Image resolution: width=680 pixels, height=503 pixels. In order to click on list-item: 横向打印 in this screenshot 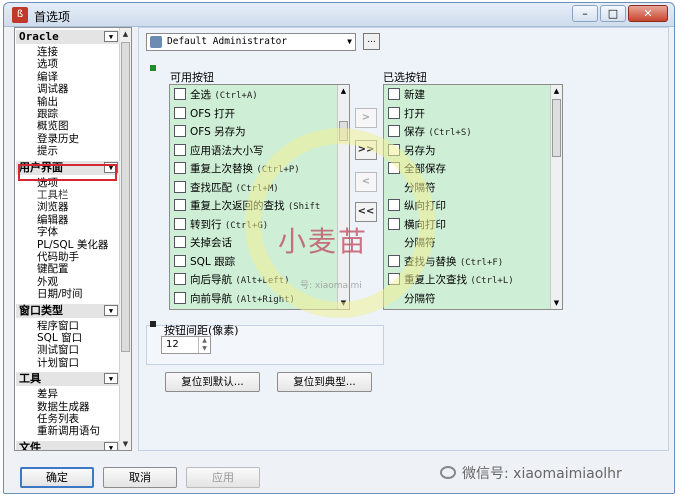, I will do `click(467, 225)`.